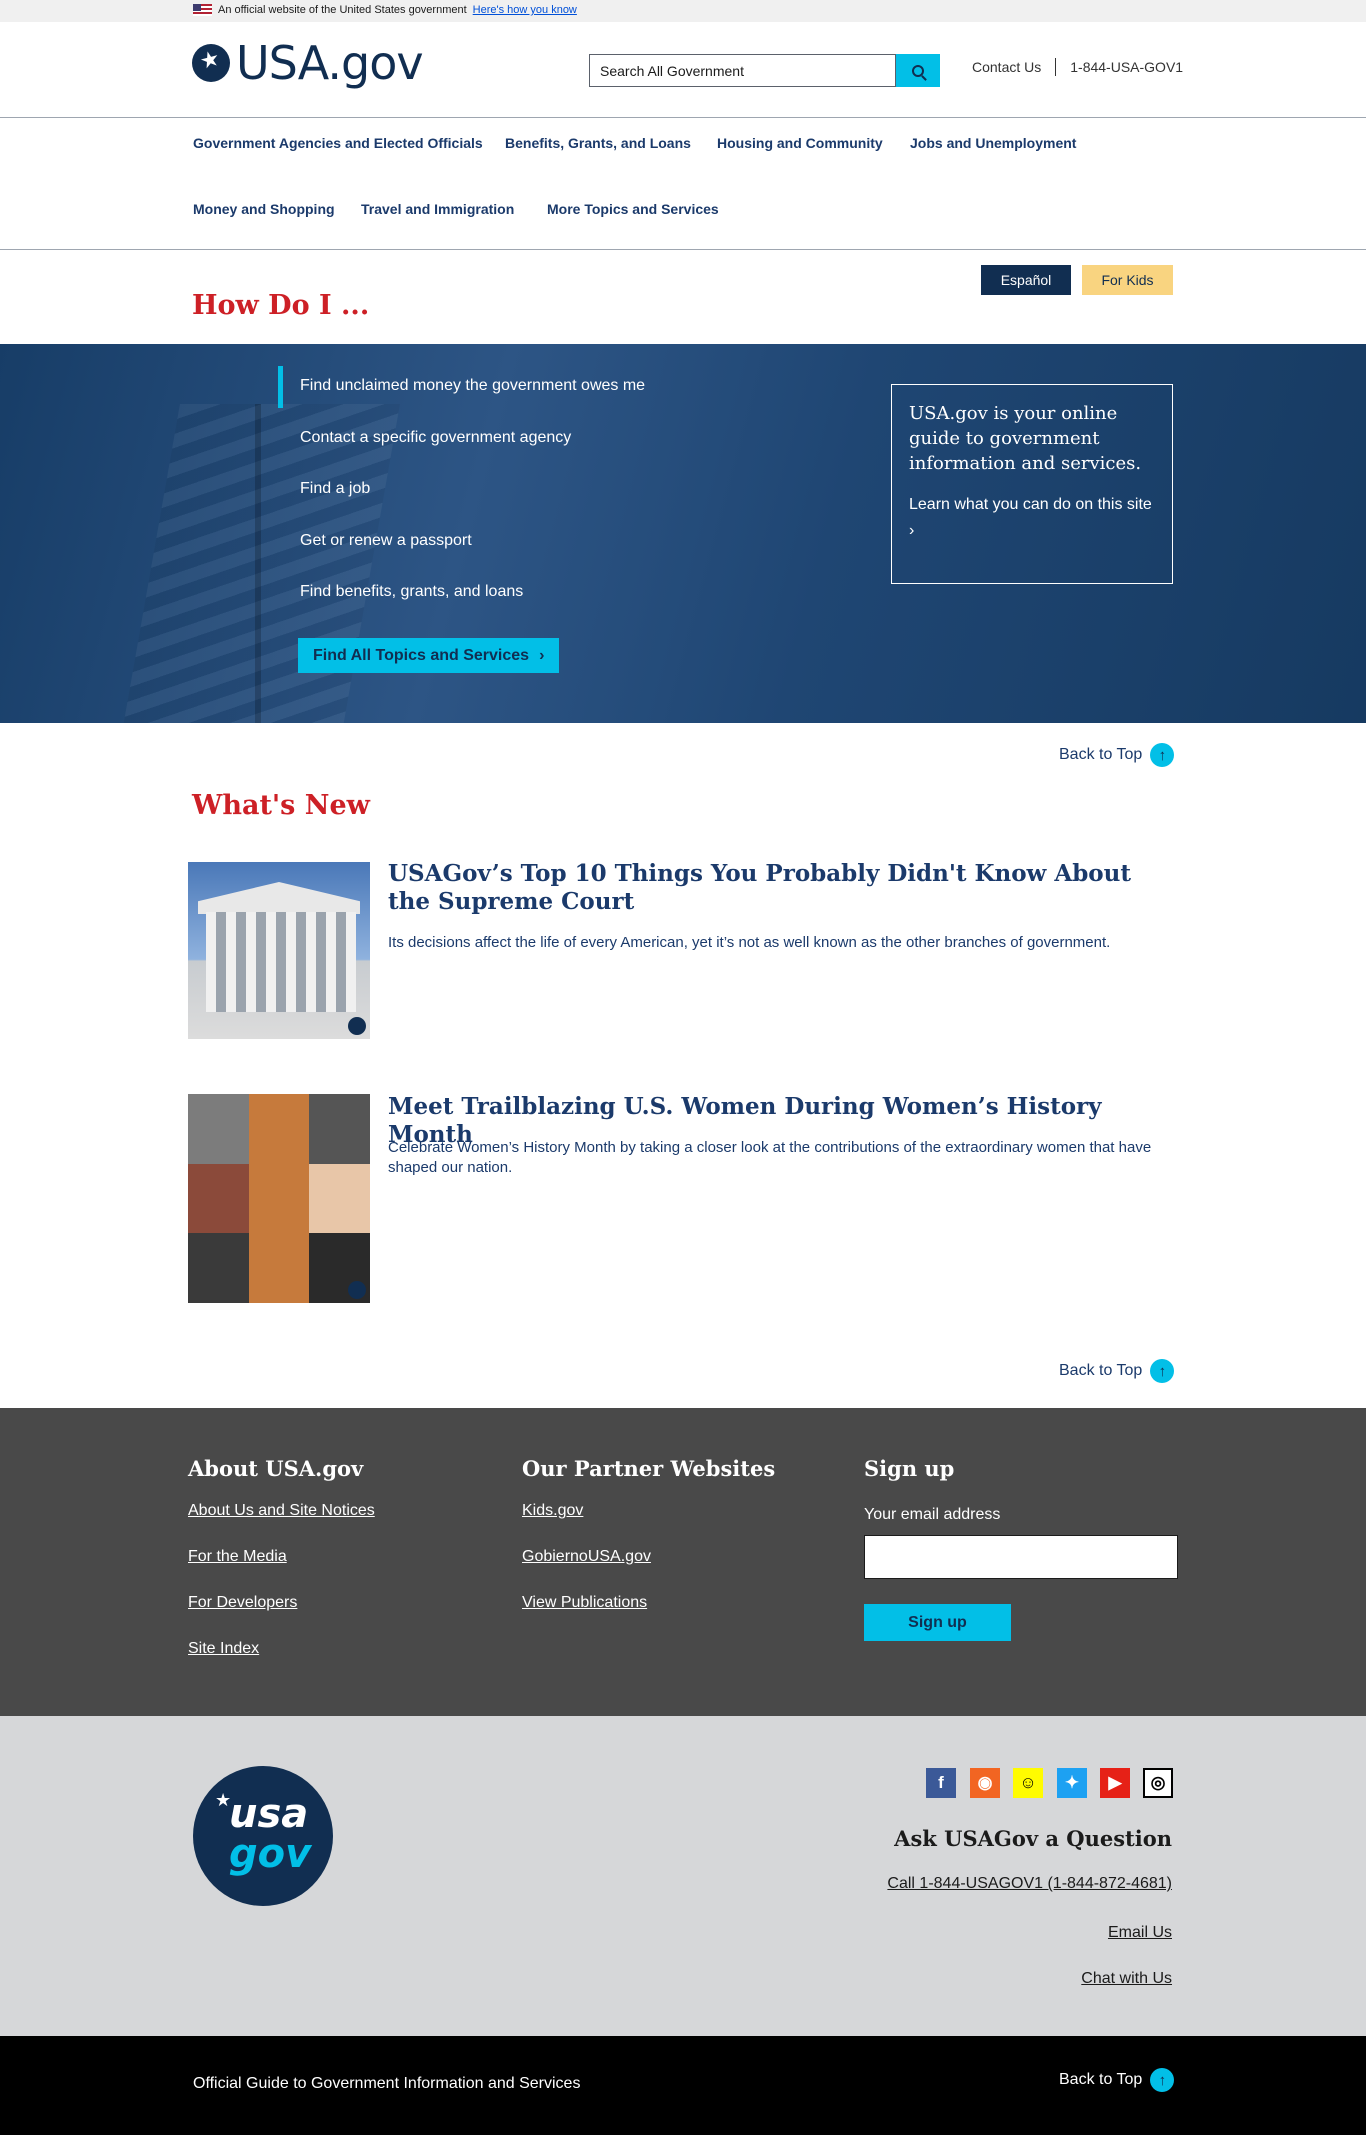  I want to click on usagov-logo: USA.gov, so click(308, 63).